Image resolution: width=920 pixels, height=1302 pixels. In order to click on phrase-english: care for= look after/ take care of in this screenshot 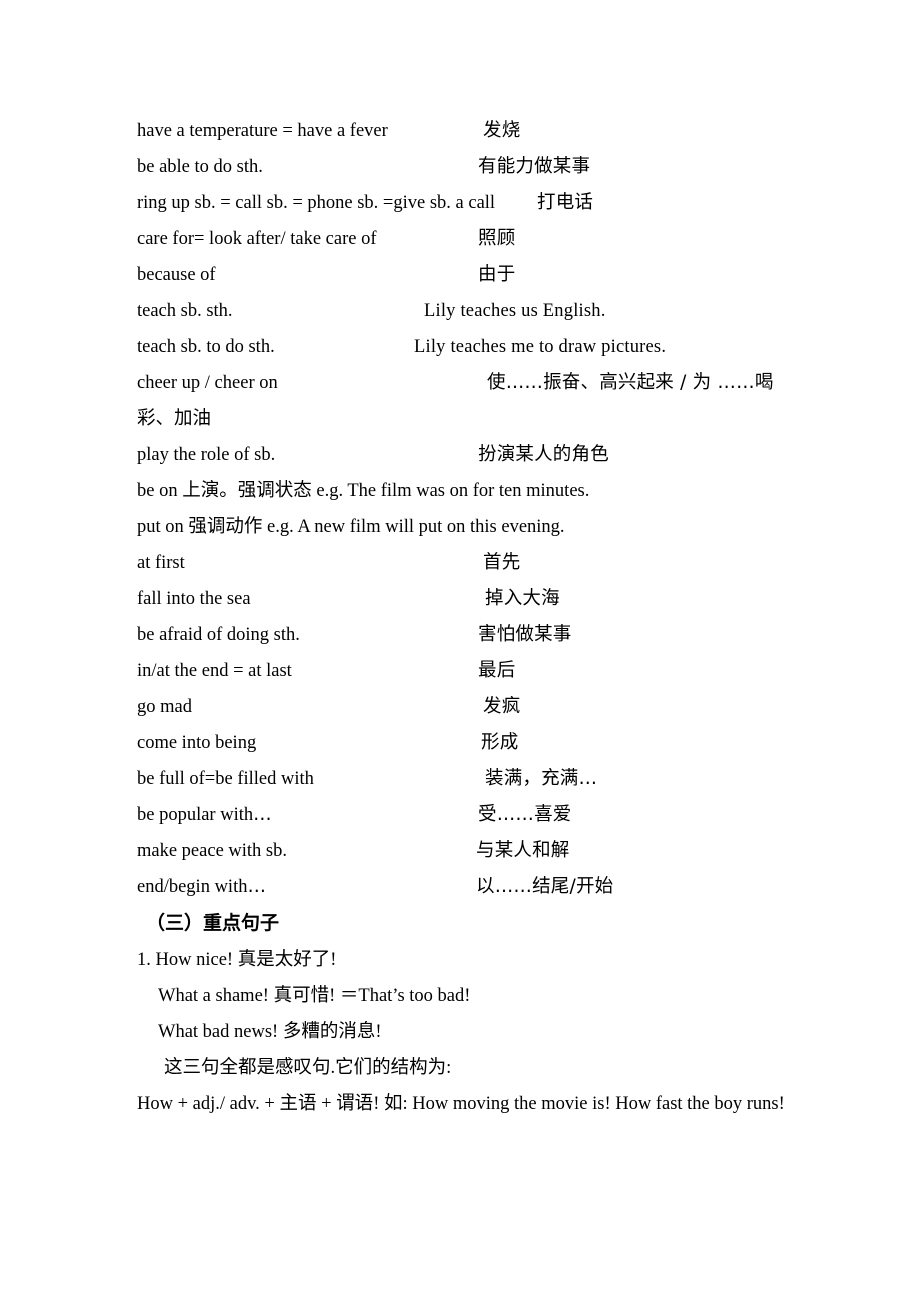, I will do `click(257, 239)`.